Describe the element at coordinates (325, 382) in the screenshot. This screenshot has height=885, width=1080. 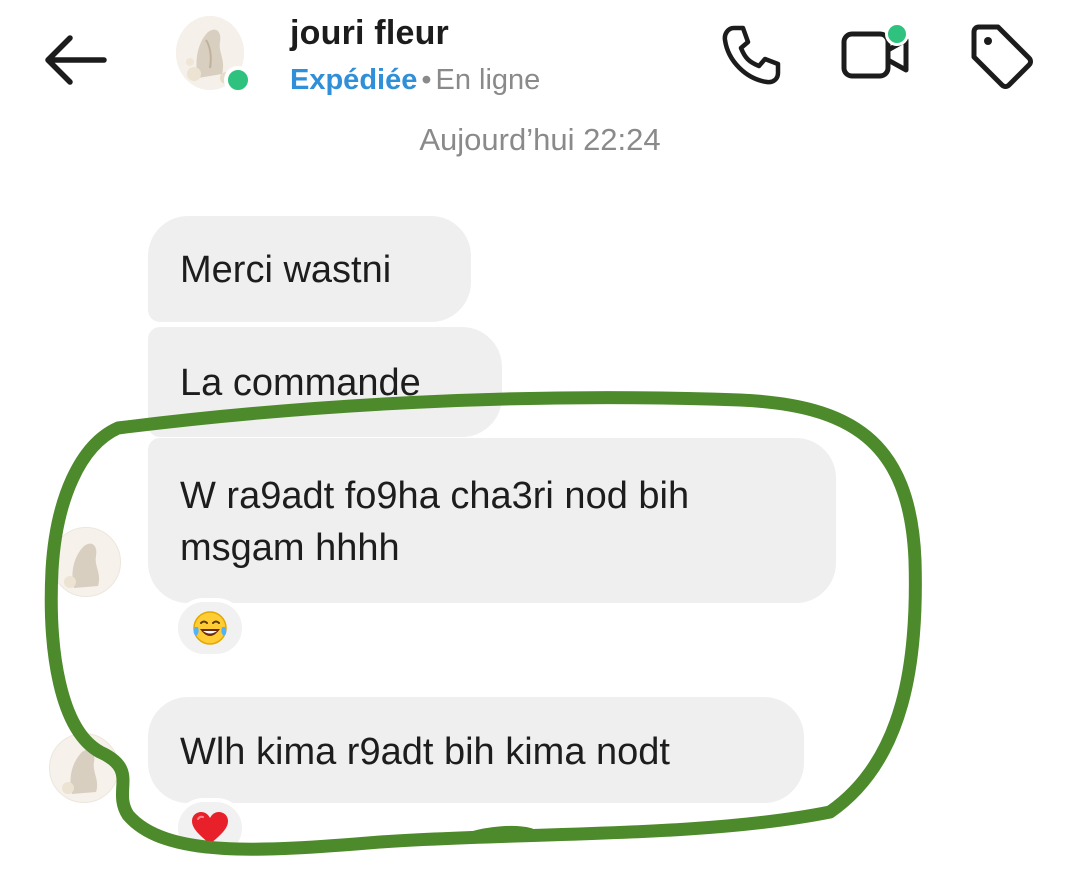
I see `message-bubble: La commande` at that location.